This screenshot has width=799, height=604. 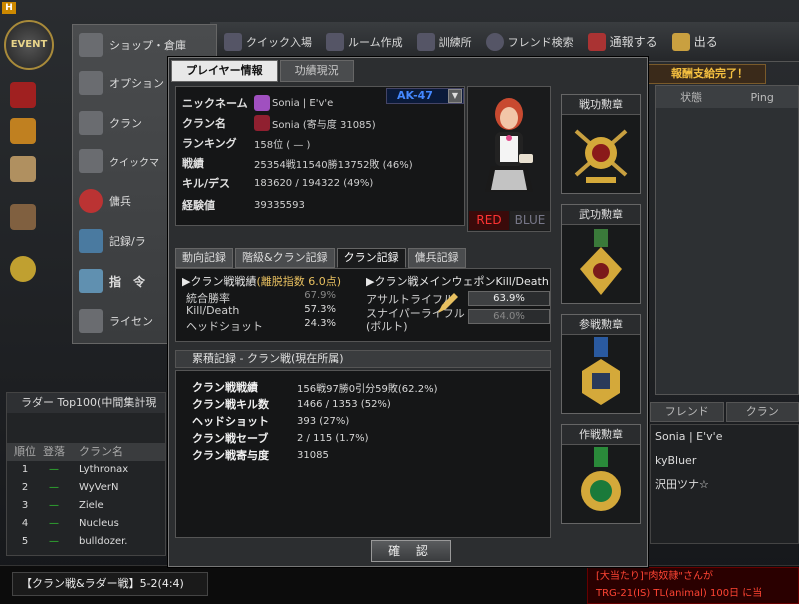 What do you see at coordinates (411, 551) in the screenshot?
I see `confirm-button: 確 認` at bounding box center [411, 551].